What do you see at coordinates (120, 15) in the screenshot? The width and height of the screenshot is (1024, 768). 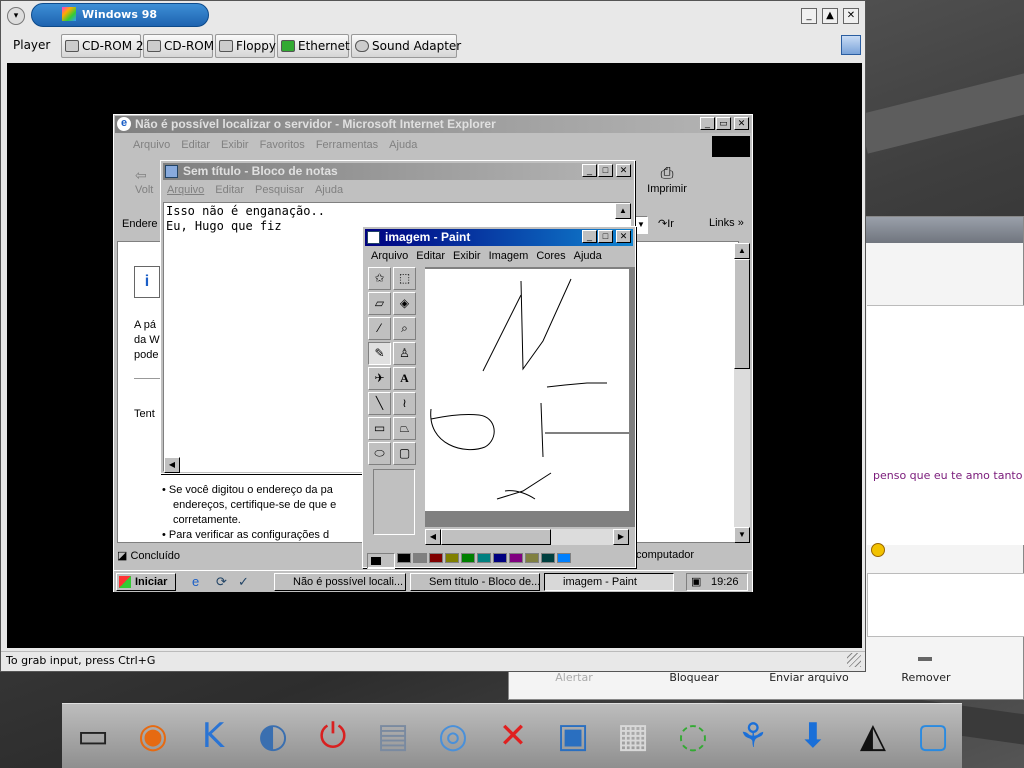 I see `player-title-tab: Windows 98` at bounding box center [120, 15].